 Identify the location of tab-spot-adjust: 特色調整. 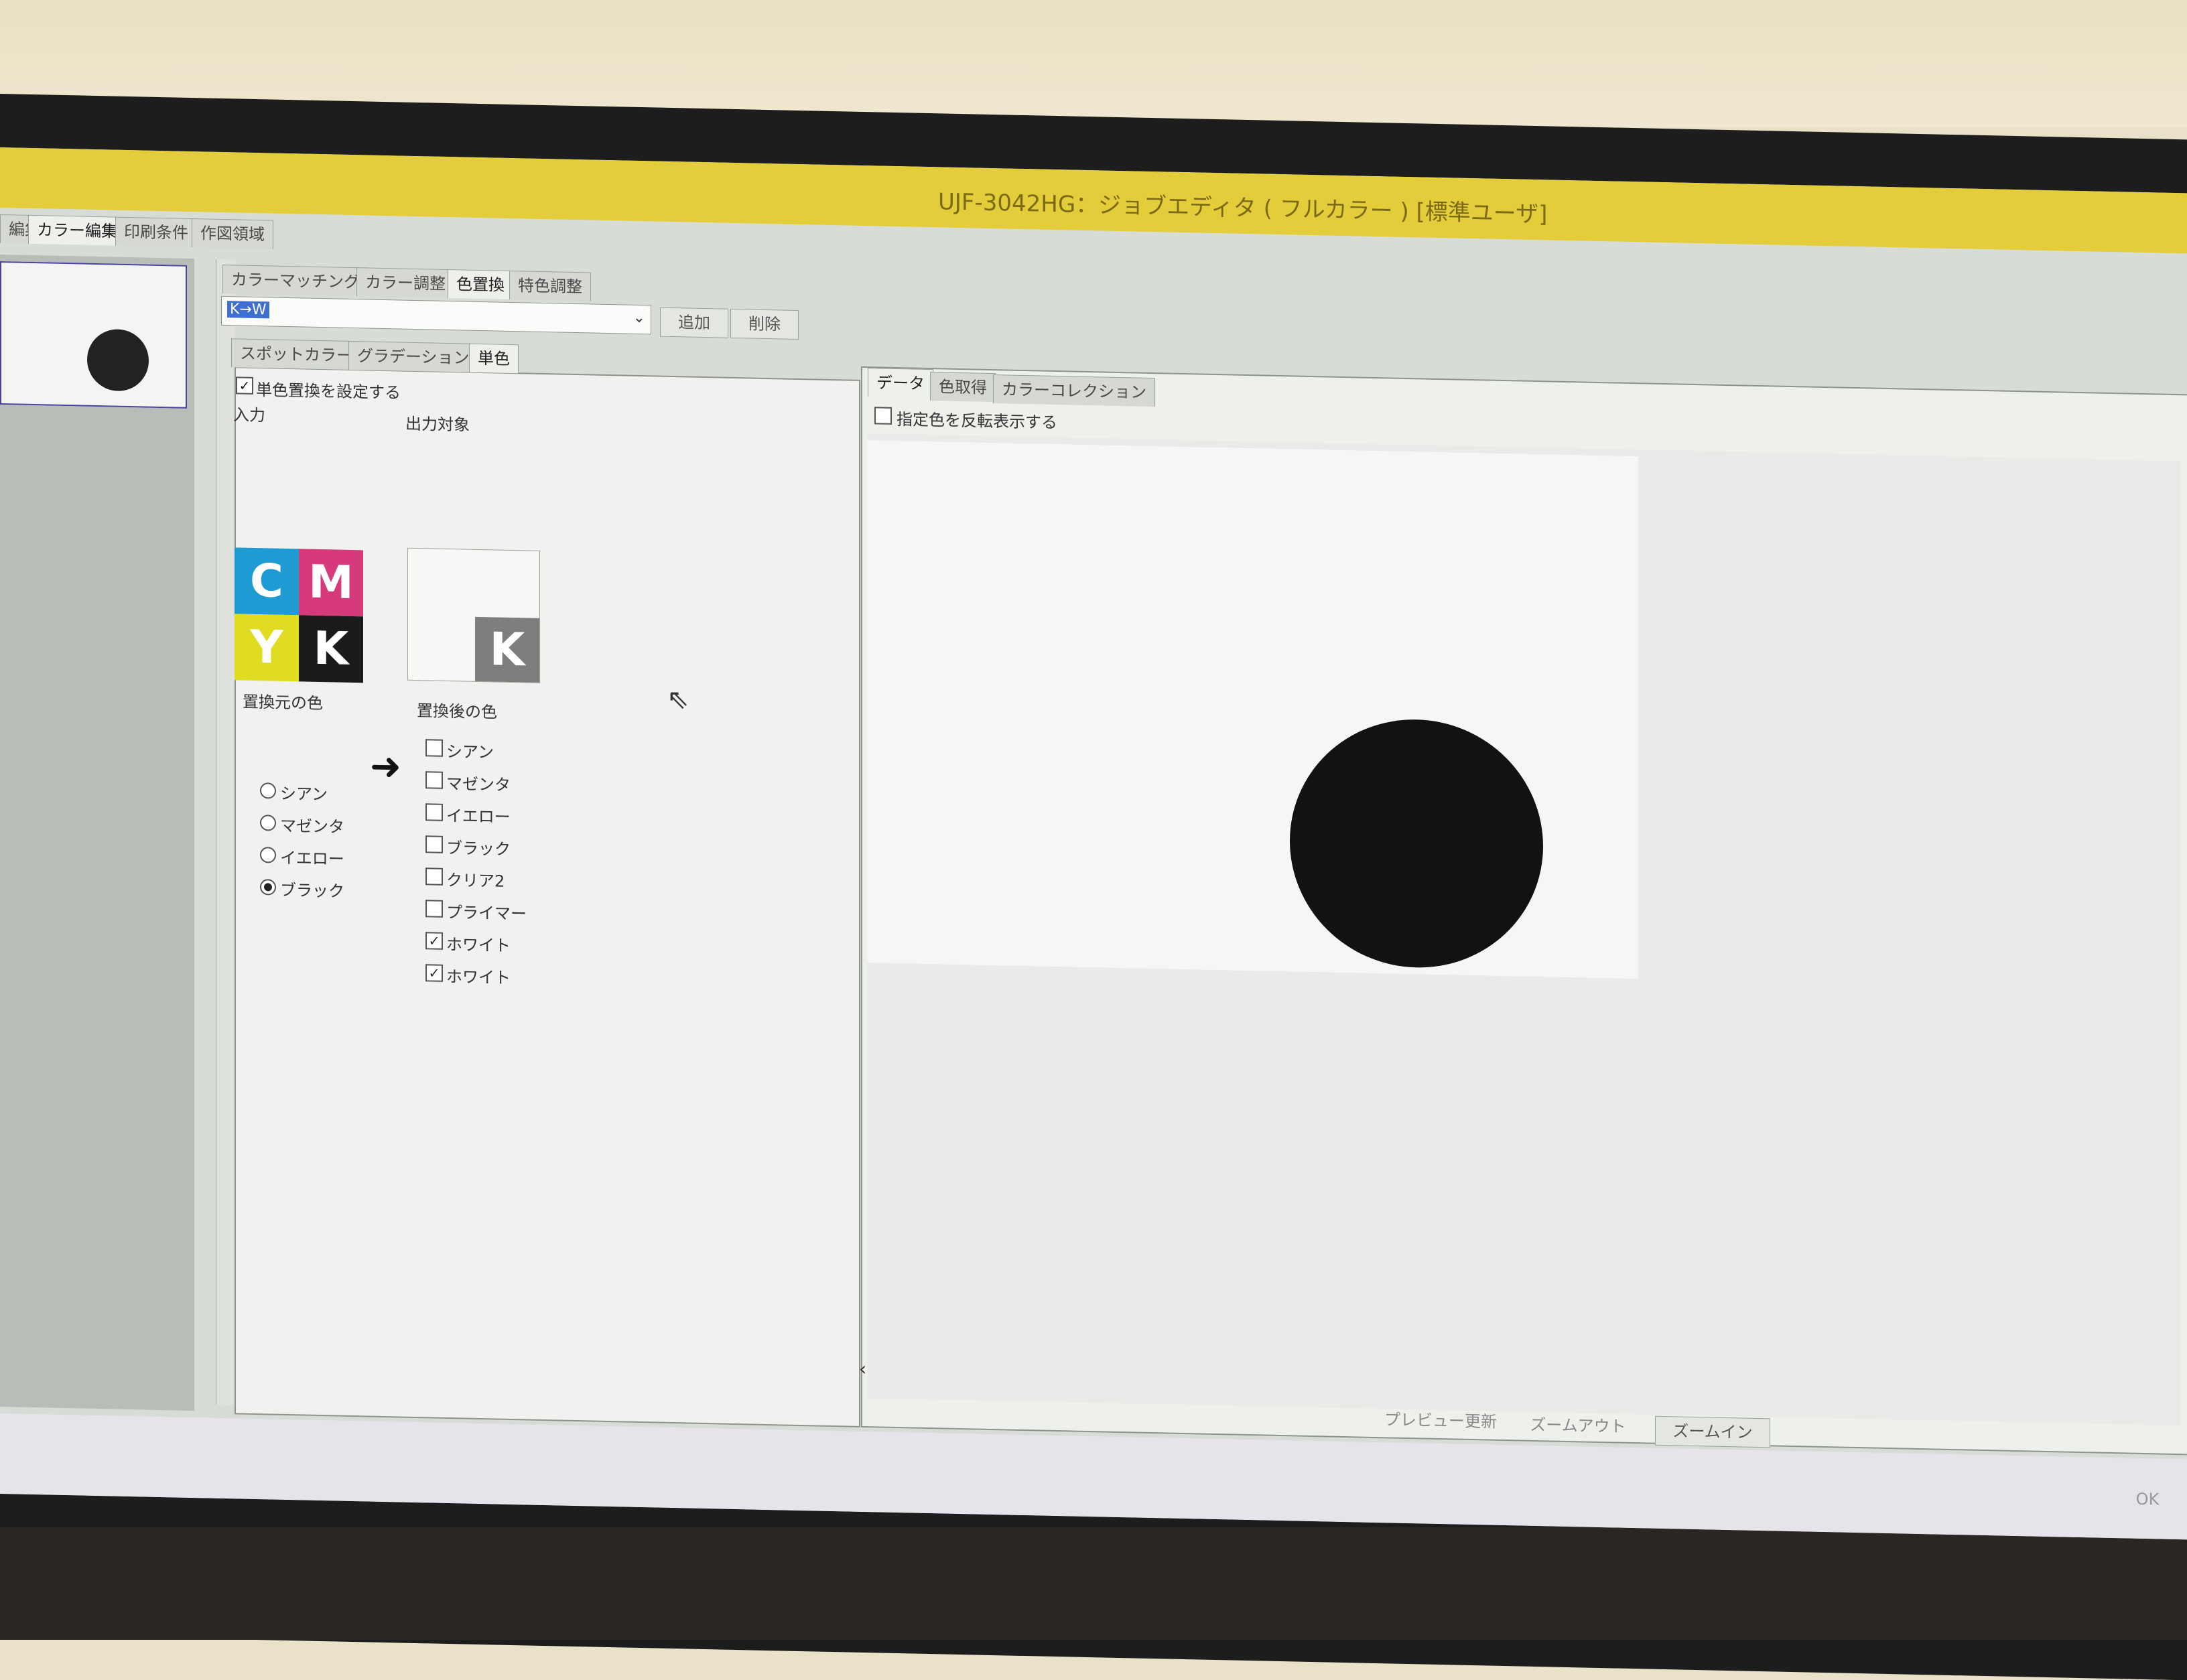
(550, 285).